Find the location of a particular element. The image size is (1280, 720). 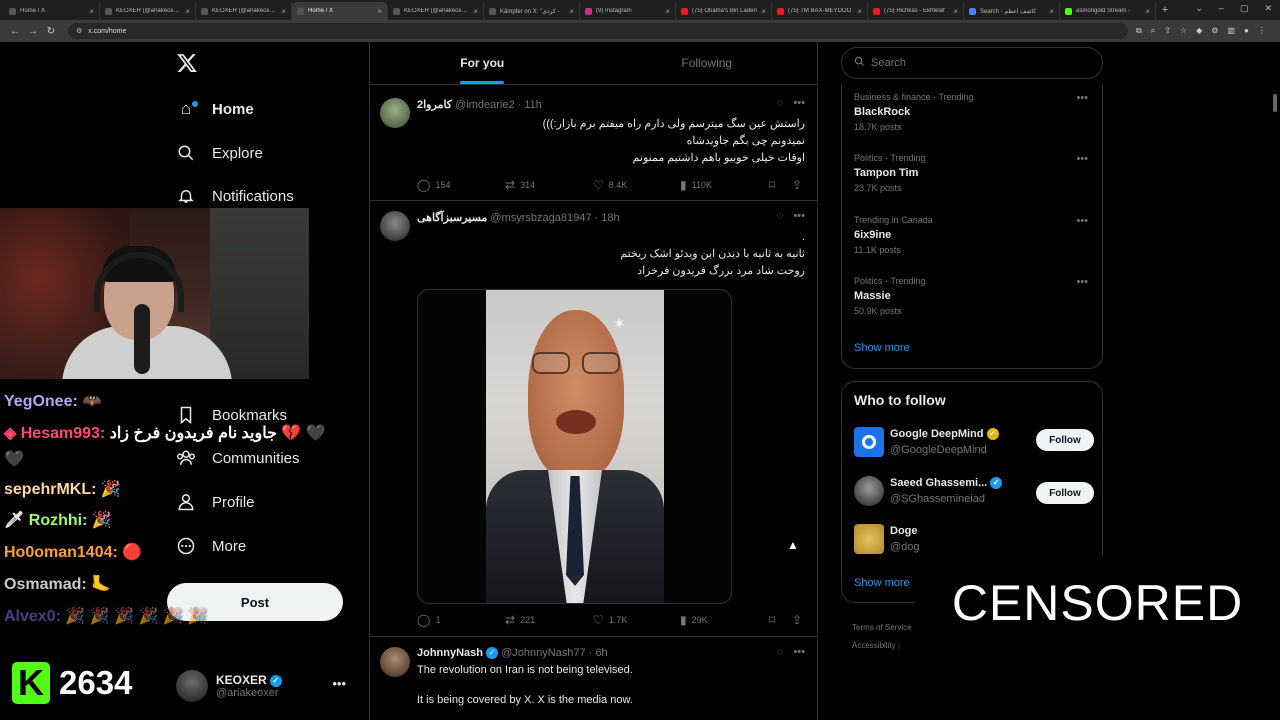

forward-icon: → is located at coordinates (33, 31).